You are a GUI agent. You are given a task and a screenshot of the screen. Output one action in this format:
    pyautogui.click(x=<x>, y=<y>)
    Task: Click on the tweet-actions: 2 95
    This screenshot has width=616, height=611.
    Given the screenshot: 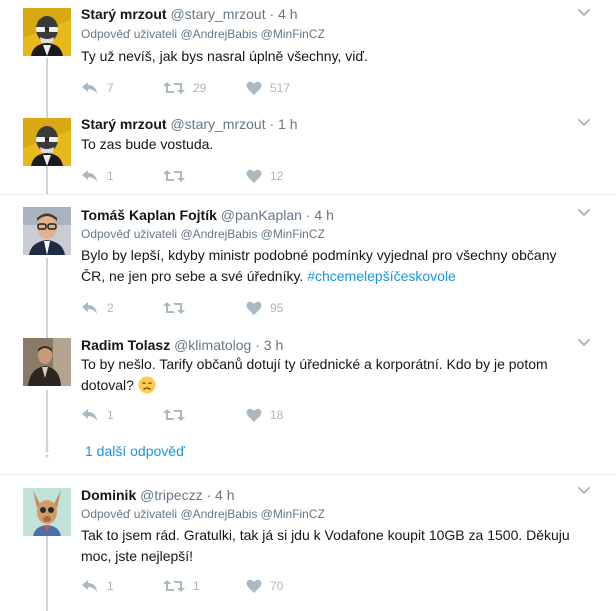 What is the action you would take?
    pyautogui.click(x=231, y=308)
    